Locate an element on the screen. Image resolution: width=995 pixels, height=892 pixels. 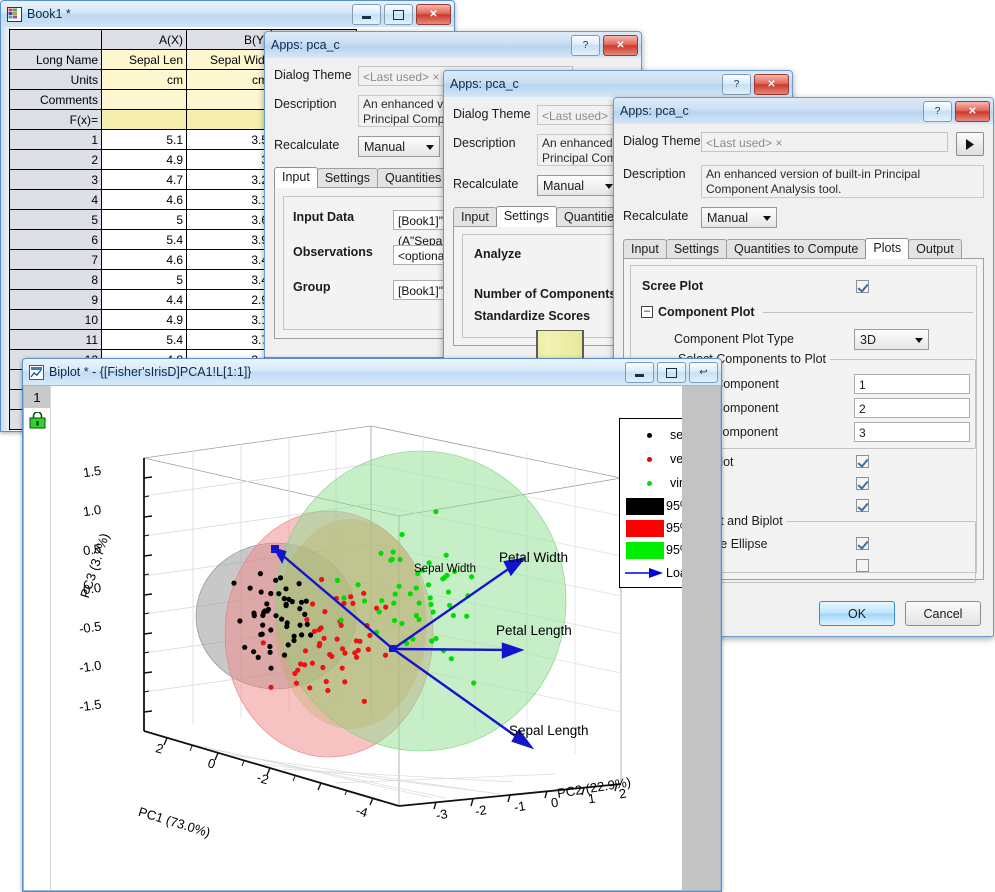
biplot-checkbox is located at coordinates (862, 505).